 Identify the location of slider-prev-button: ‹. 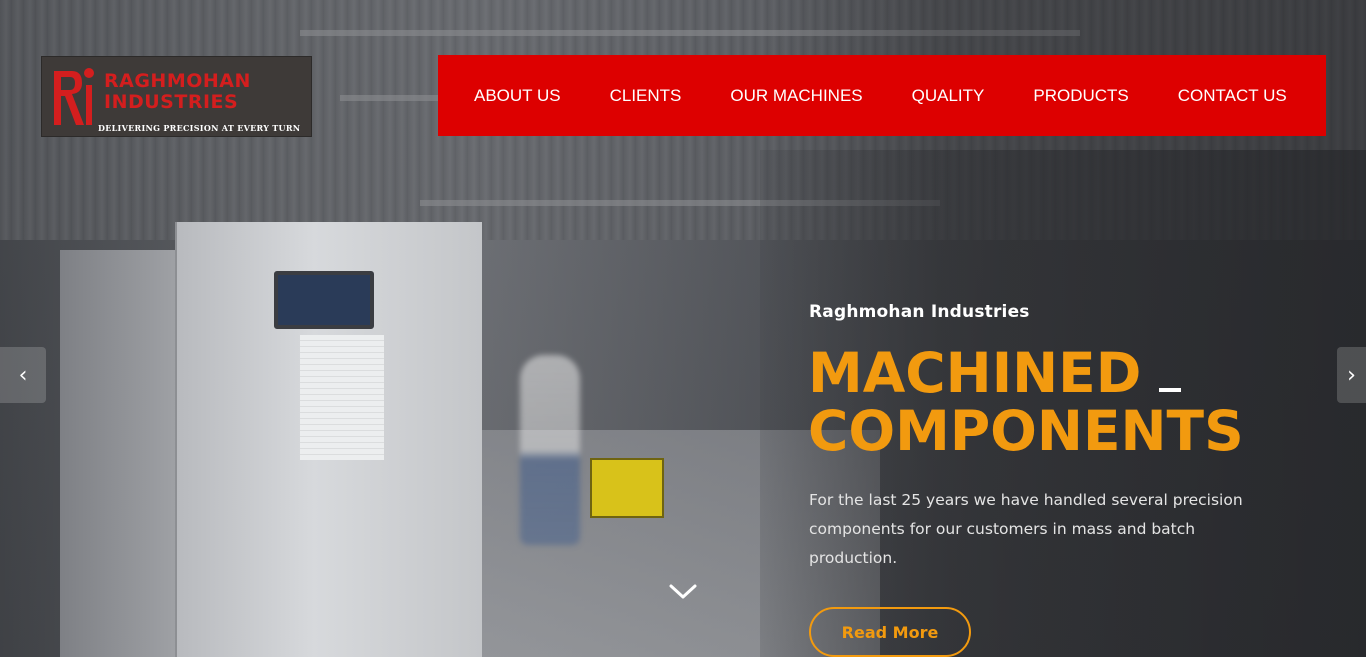
(23, 375).